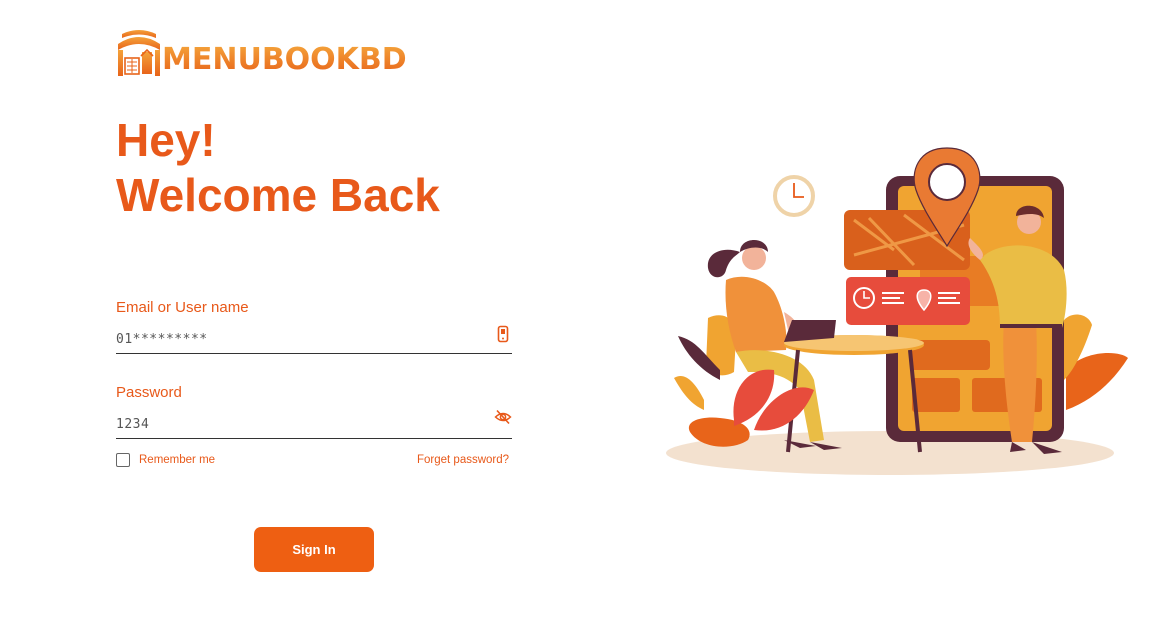  What do you see at coordinates (284, 59) in the screenshot?
I see `brand-name: MENUBOOKBD` at bounding box center [284, 59].